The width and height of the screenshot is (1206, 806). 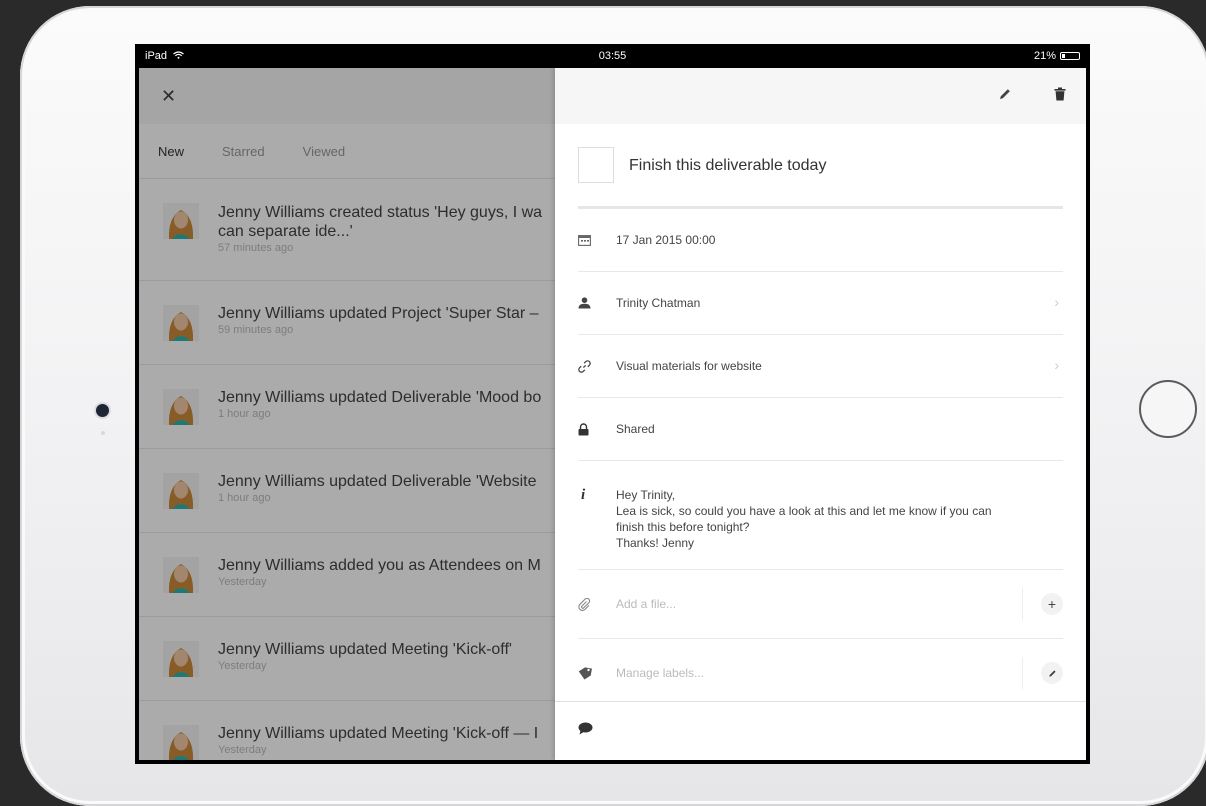 What do you see at coordinates (243, 151) in the screenshot?
I see `tab-starred: Starred` at bounding box center [243, 151].